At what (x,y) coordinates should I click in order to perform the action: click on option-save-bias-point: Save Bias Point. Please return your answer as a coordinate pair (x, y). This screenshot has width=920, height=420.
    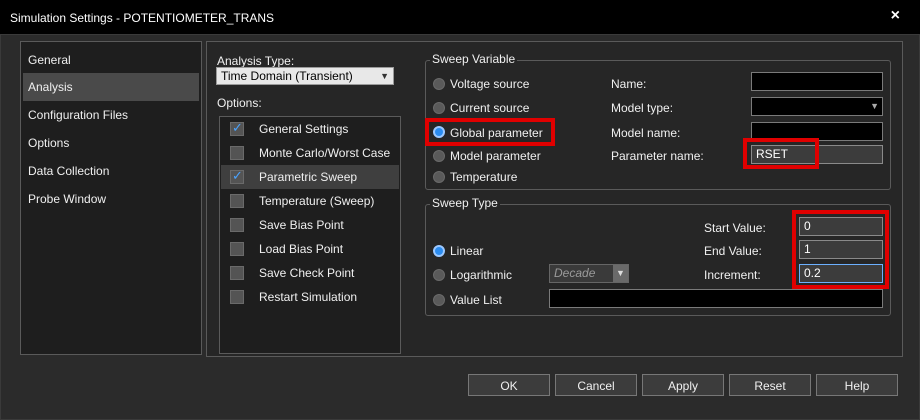
    Looking at the image, I should click on (310, 225).